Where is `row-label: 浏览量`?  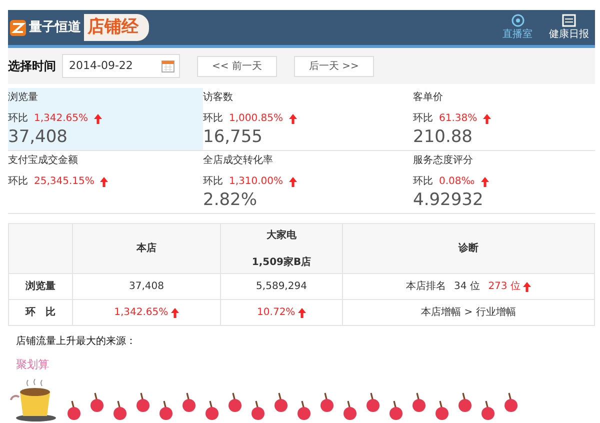
row-label: 浏览量 is located at coordinates (41, 286).